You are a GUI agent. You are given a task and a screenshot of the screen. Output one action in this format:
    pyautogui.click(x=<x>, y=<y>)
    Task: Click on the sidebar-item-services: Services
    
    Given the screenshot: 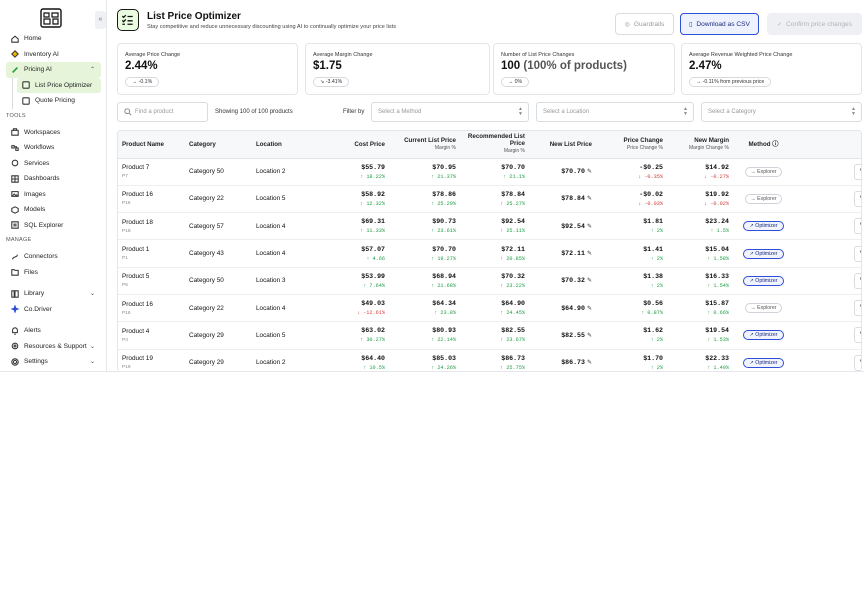 What is the action you would take?
    pyautogui.click(x=53, y=164)
    